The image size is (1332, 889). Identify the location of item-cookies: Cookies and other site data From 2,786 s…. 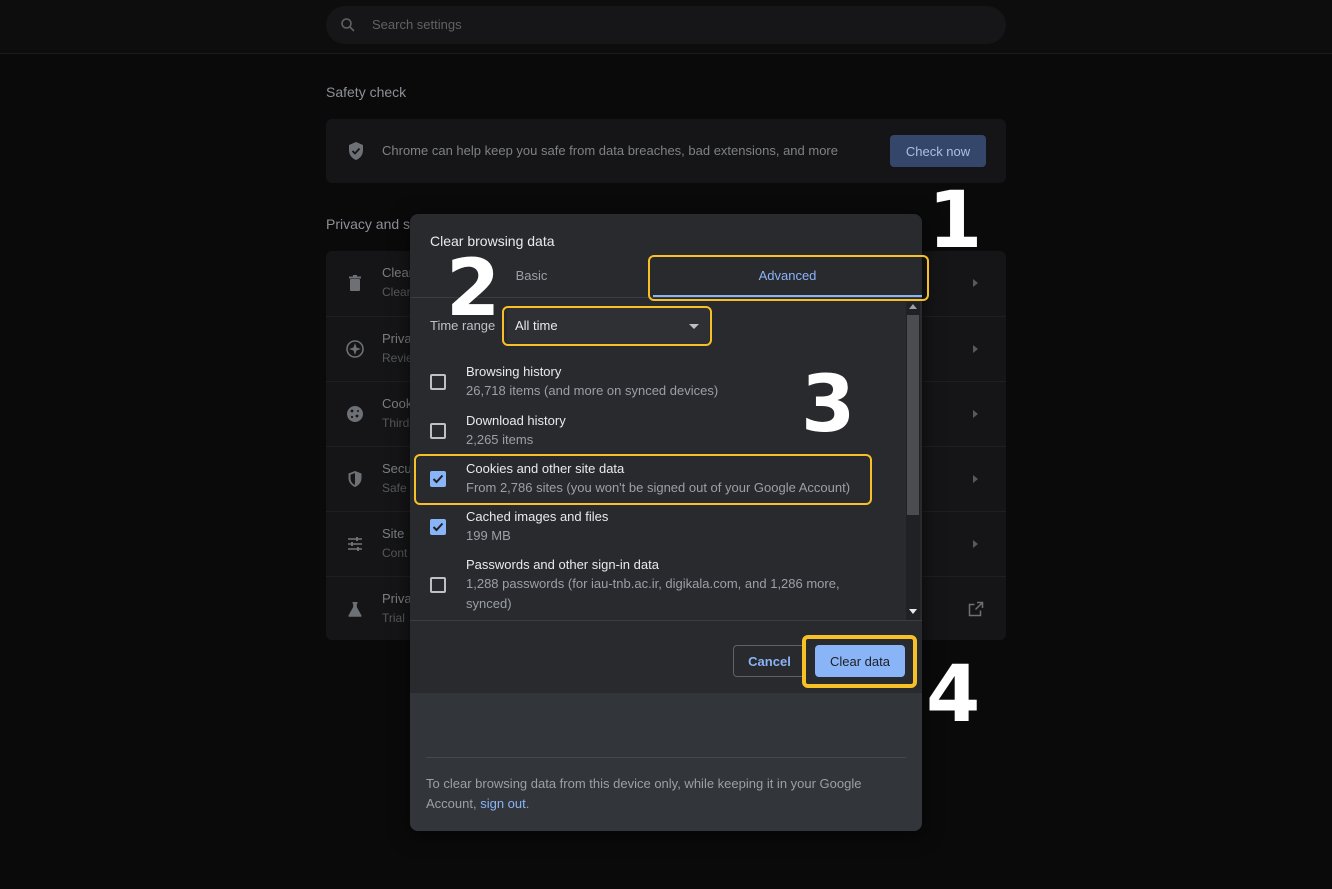
(660, 481).